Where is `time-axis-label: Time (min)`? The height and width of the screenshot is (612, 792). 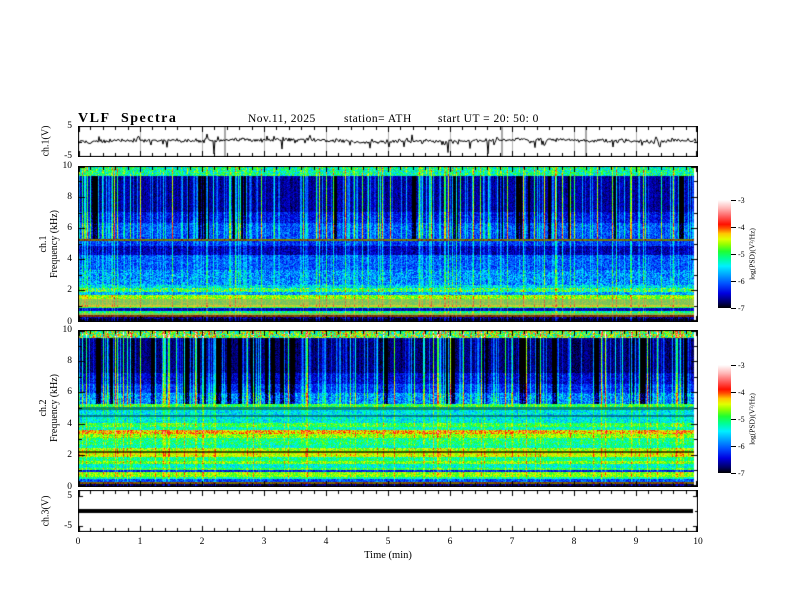
time-axis-label: Time (min) is located at coordinates (388, 555).